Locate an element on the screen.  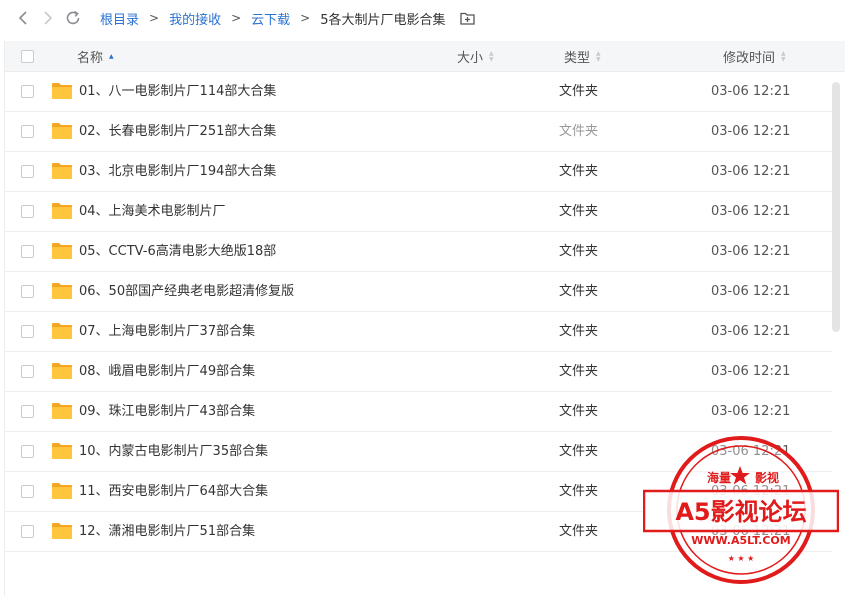
column-header-type: 类型 ▲ ▼ is located at coordinates (582, 56).